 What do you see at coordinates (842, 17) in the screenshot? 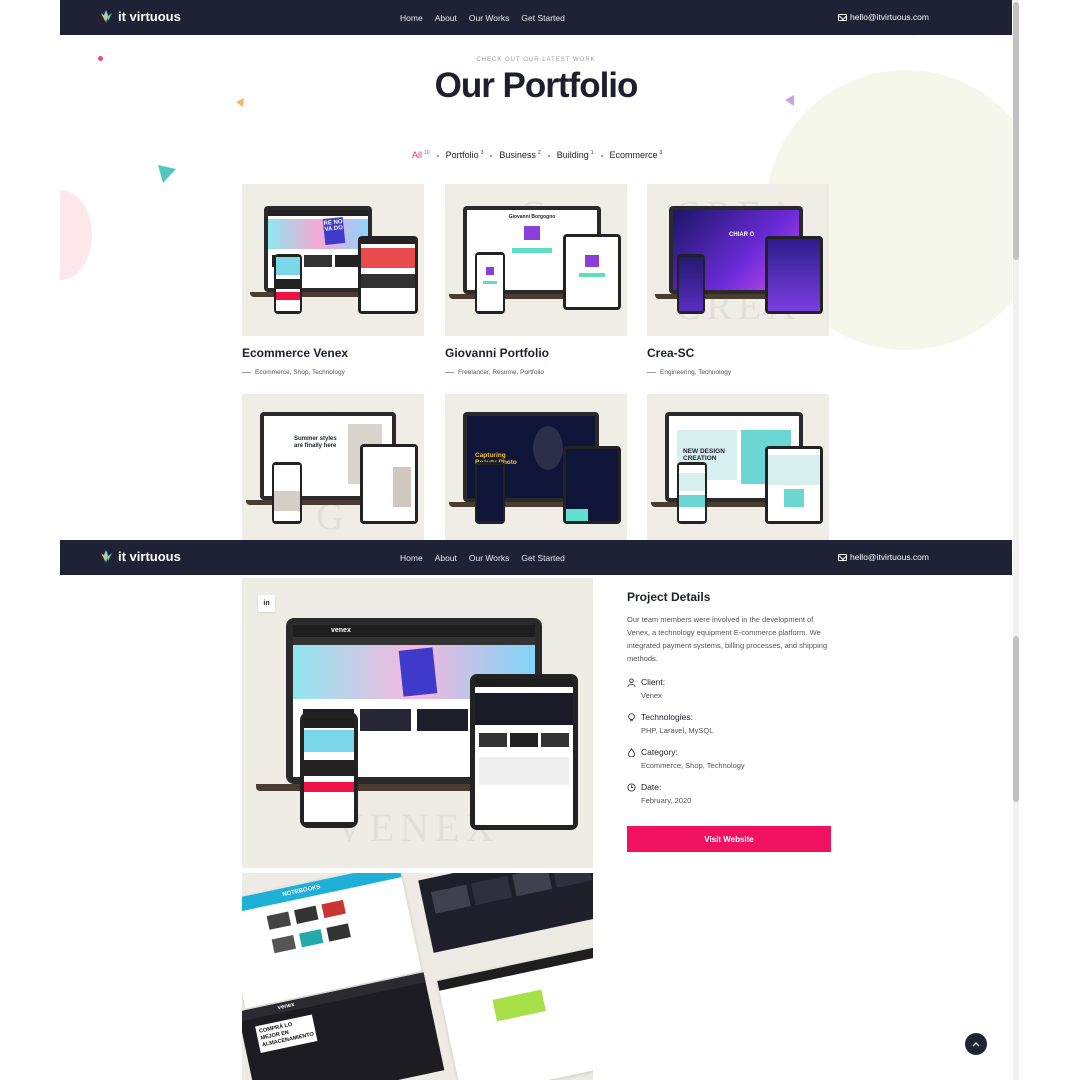
I see `mail-icon` at bounding box center [842, 17].